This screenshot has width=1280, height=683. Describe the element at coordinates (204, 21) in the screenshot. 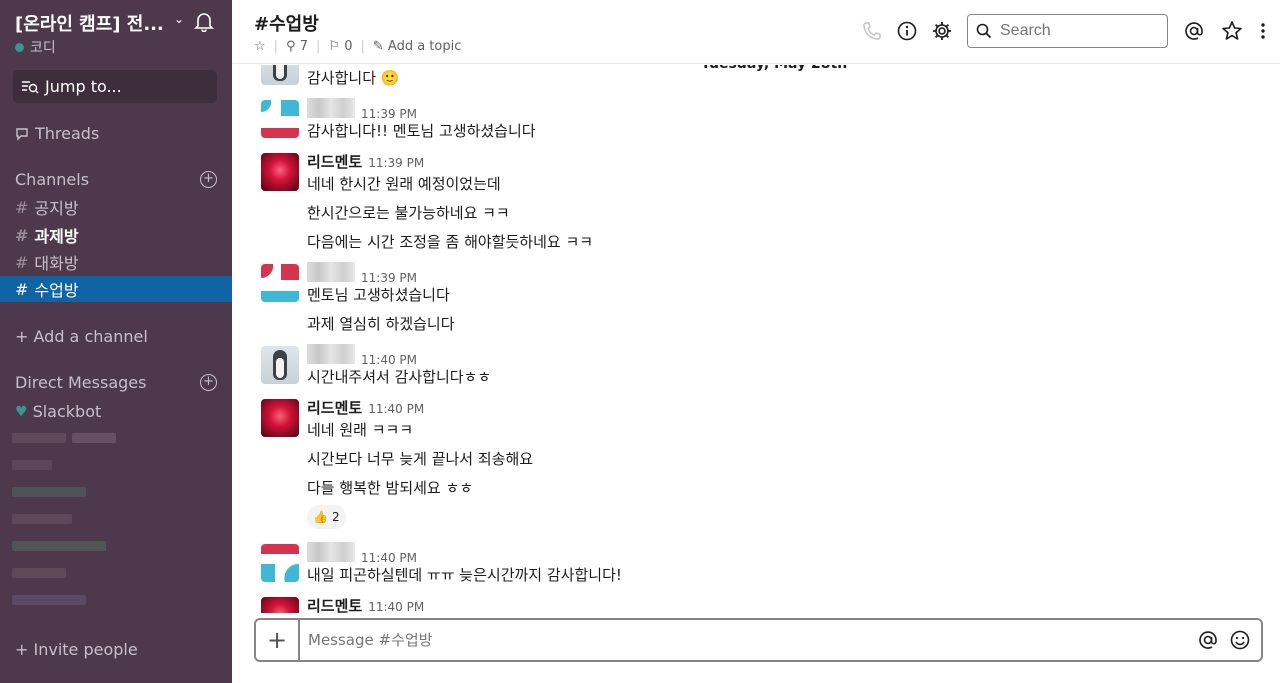

I see `bell-icon` at that location.